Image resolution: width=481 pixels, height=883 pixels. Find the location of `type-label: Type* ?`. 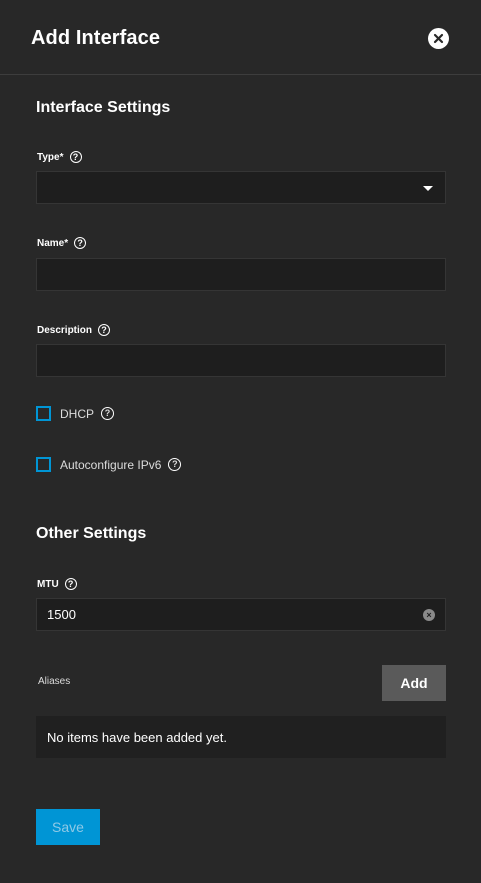

type-label: Type* ? is located at coordinates (59, 157).